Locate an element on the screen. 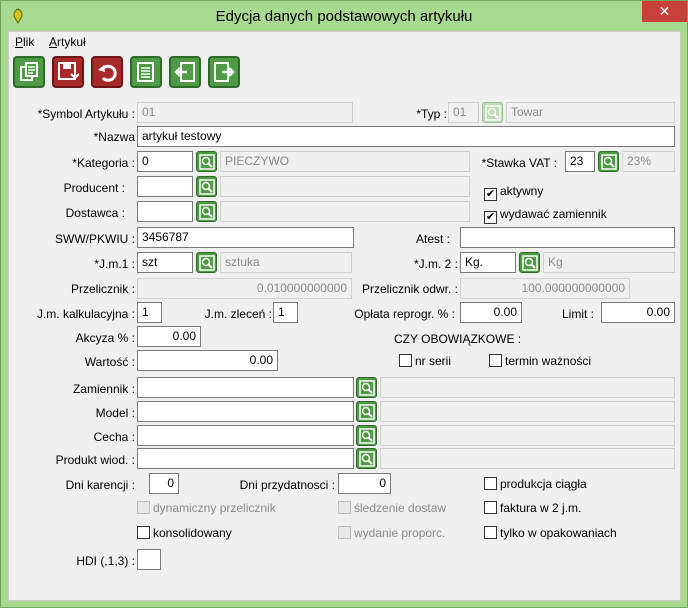  hdi-label: HDI (,1,3) : is located at coordinates (105, 561).